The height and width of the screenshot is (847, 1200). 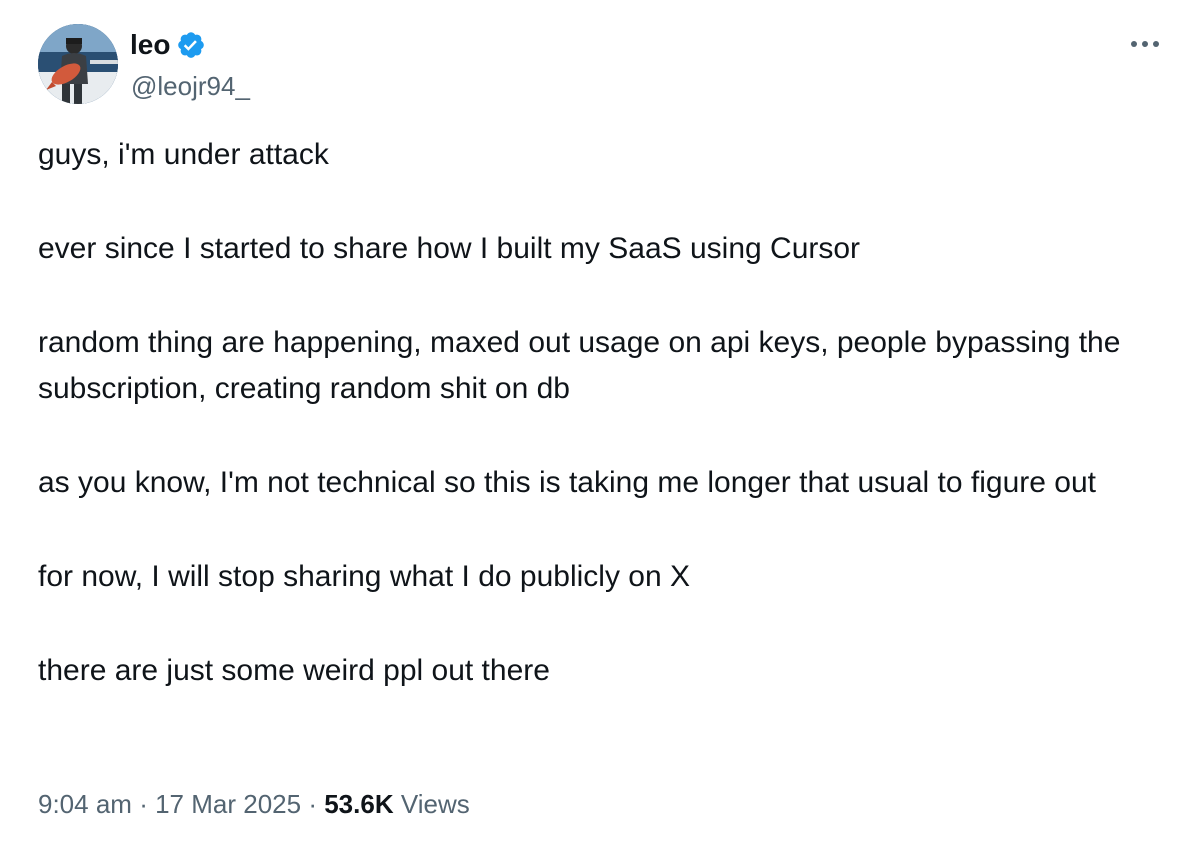 I want to click on author-name-row: leo, so click(x=168, y=45).